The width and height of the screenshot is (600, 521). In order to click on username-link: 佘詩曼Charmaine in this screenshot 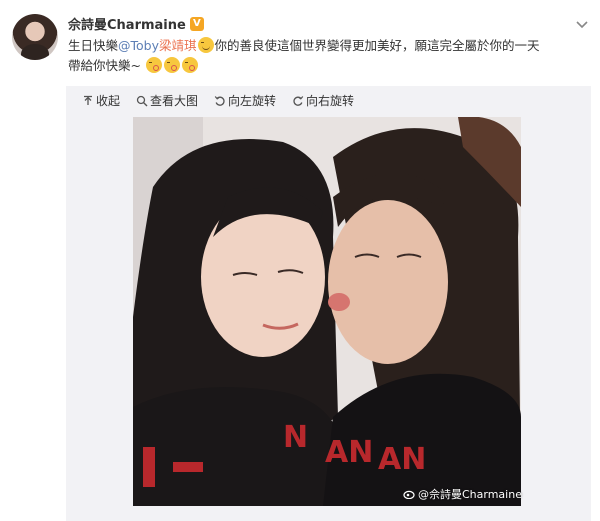, I will do `click(127, 23)`.